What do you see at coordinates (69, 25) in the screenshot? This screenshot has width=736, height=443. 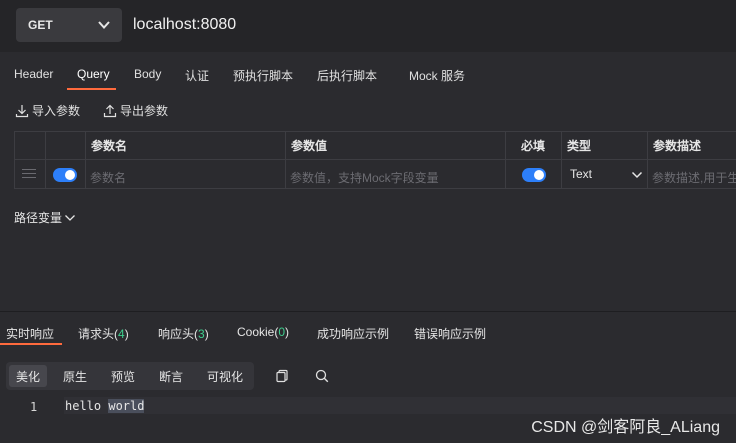 I see `method-select: GET` at bounding box center [69, 25].